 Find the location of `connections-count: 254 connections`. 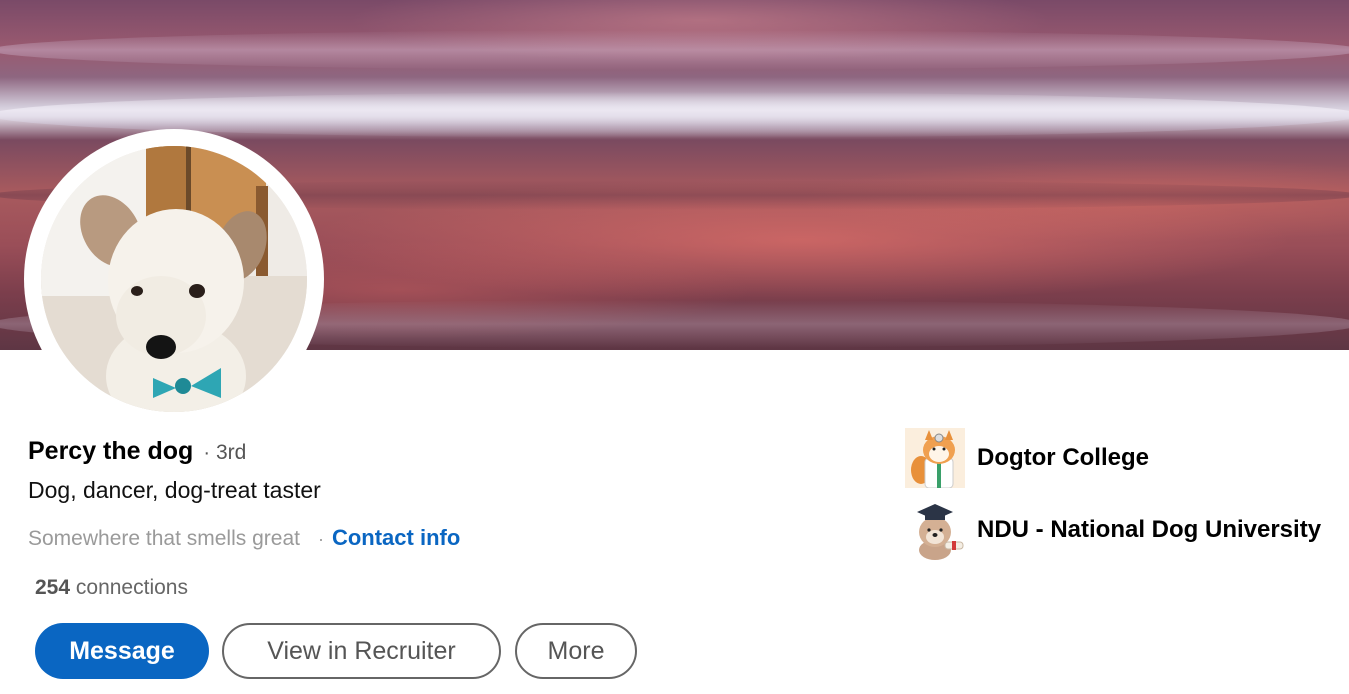

connections-count: 254 connections is located at coordinates (111, 588).